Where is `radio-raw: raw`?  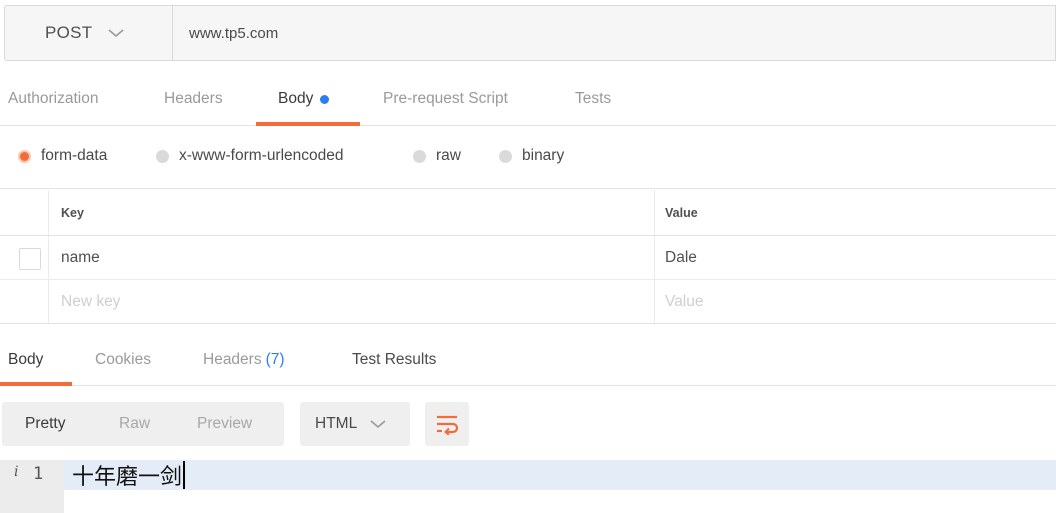 radio-raw: raw is located at coordinates (437, 156).